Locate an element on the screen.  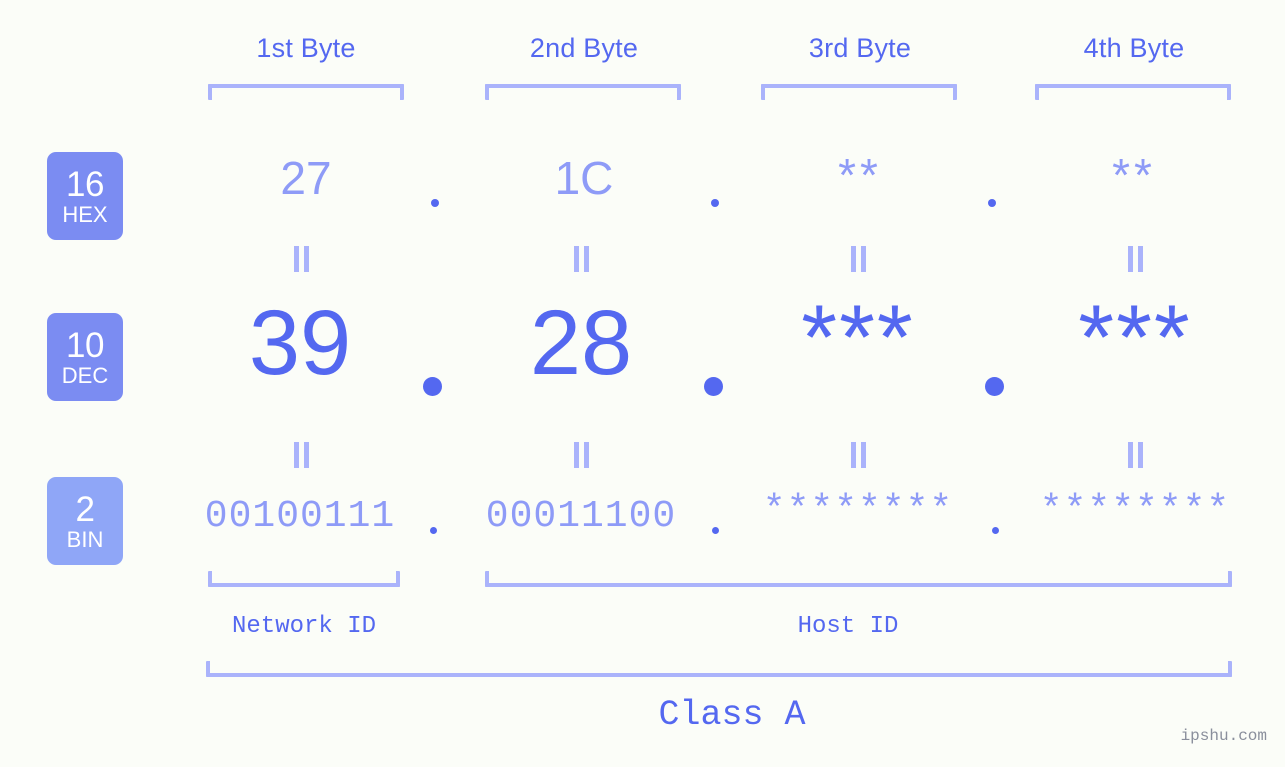
base-badge-bin-abbr: BIN is located at coordinates (85, 539).